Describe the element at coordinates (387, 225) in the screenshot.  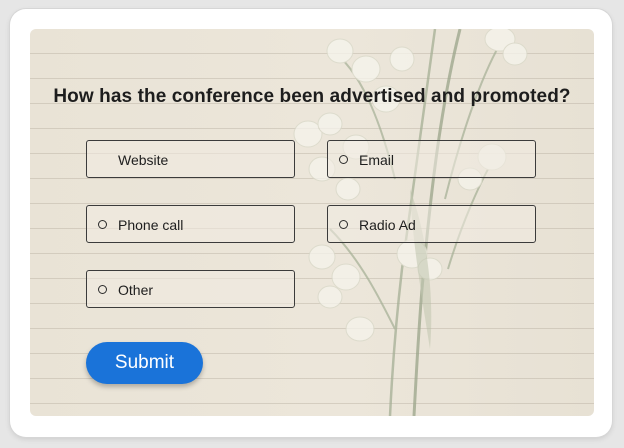
I see `option-radio-ad-label: Radio Ad` at that location.